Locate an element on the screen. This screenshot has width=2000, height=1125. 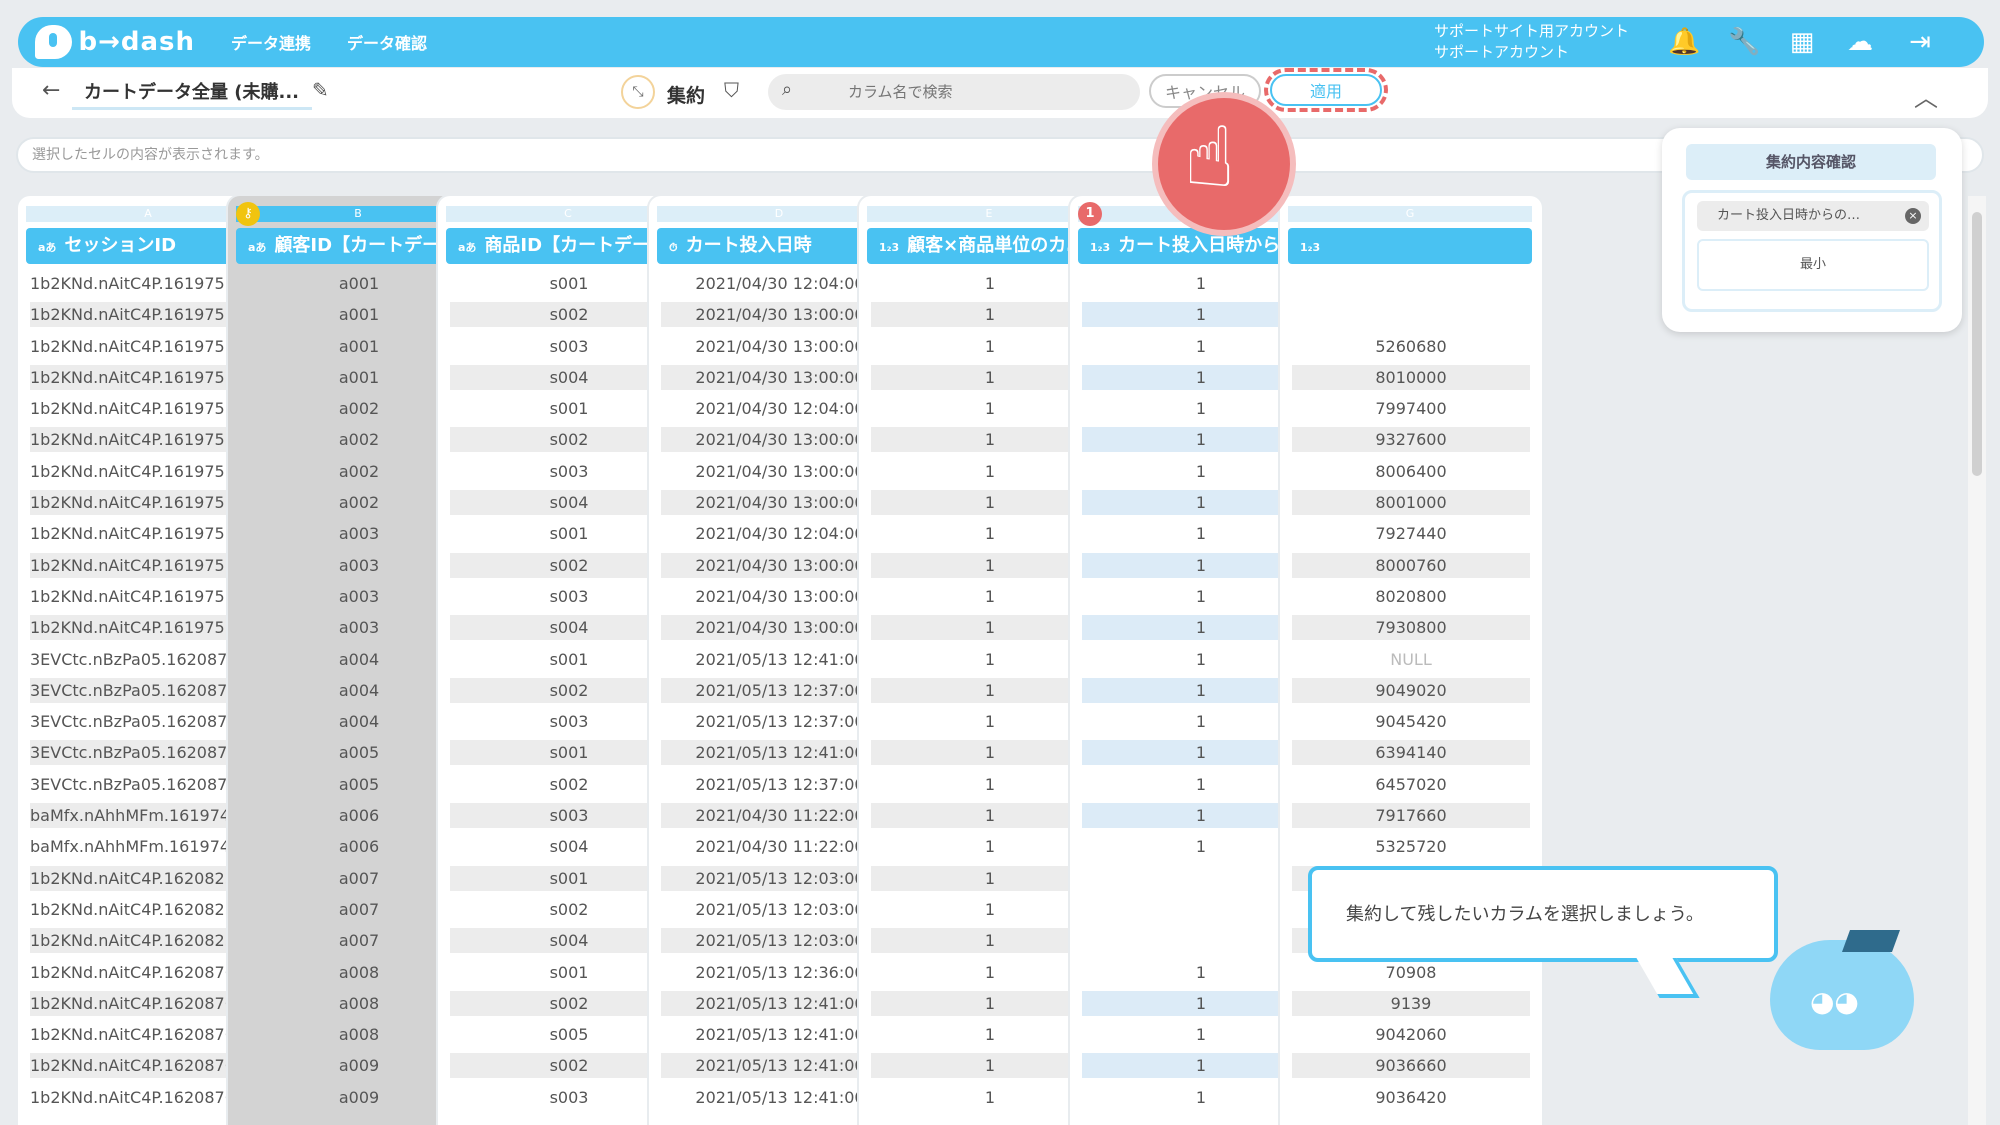
cell-value: 5325720 is located at coordinates (1411, 847).